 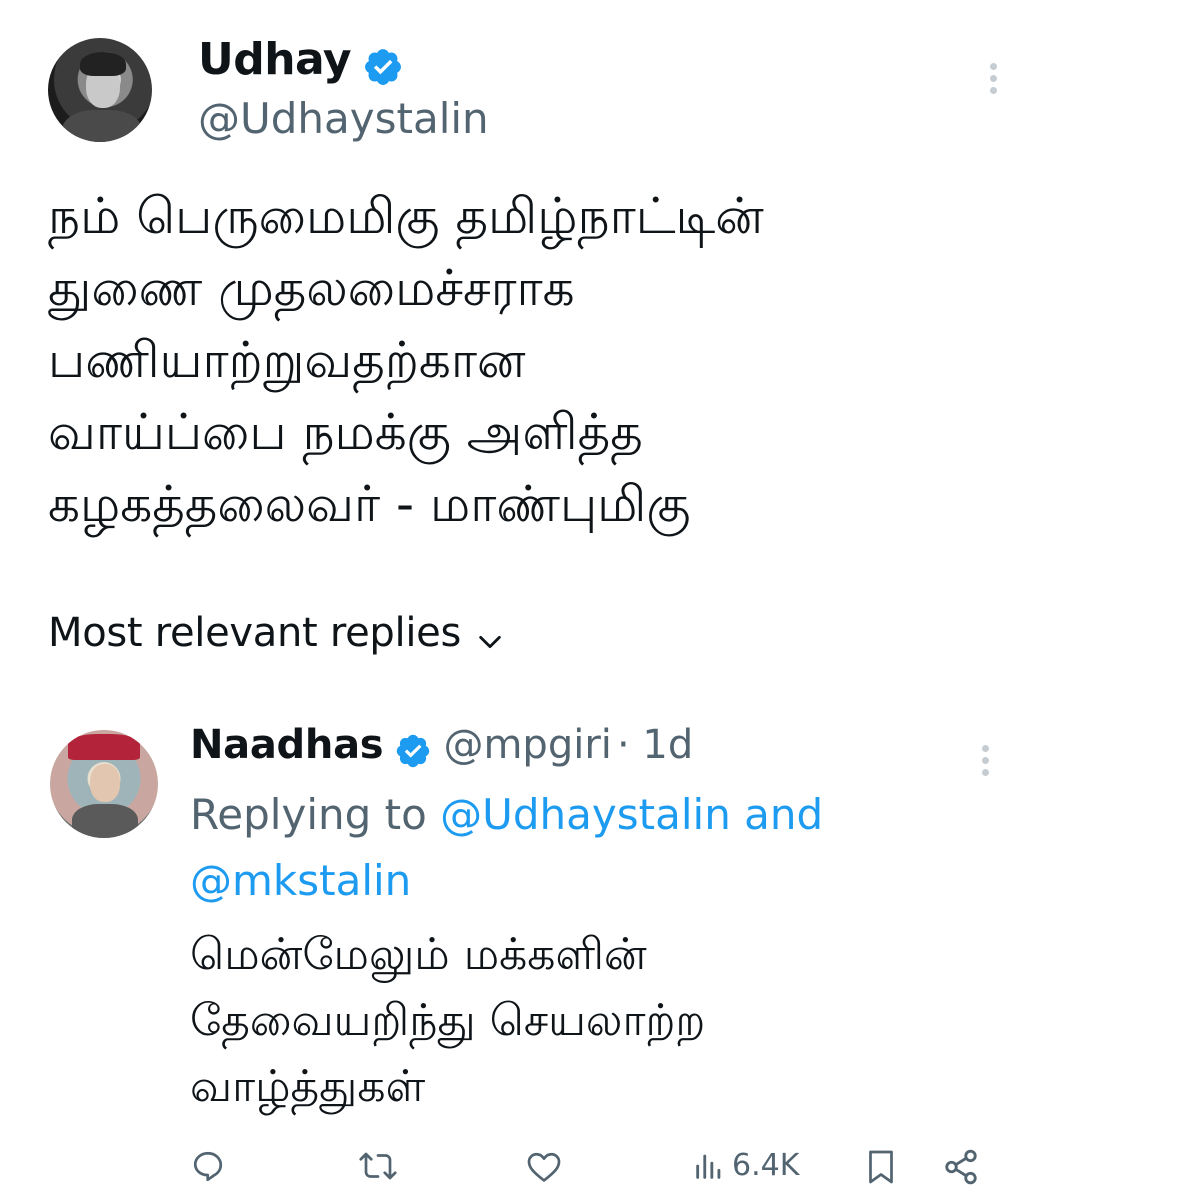 I want to click on views-count: 6.4K, so click(x=766, y=1165).